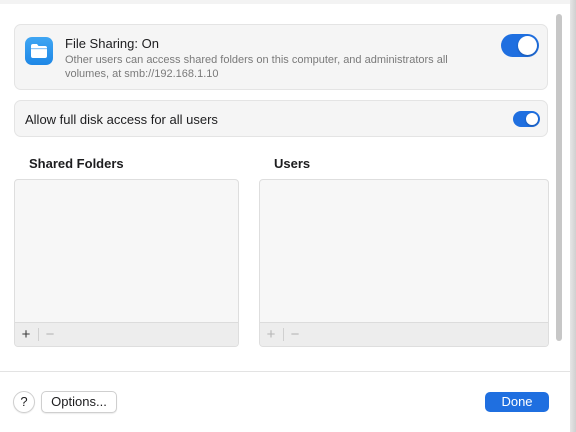  Describe the element at coordinates (285, 2) in the screenshot. I see `window-top-edge` at that location.